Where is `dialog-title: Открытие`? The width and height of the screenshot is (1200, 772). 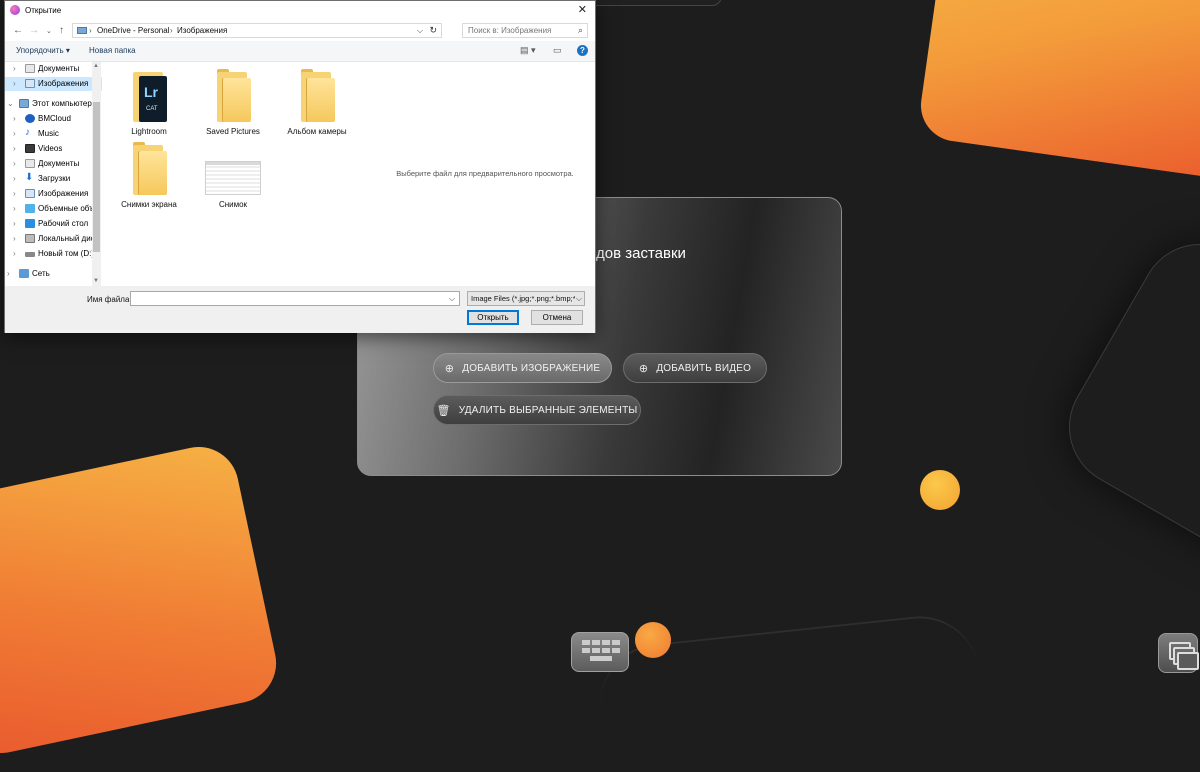
dialog-title: Открытие is located at coordinates (43, 10).